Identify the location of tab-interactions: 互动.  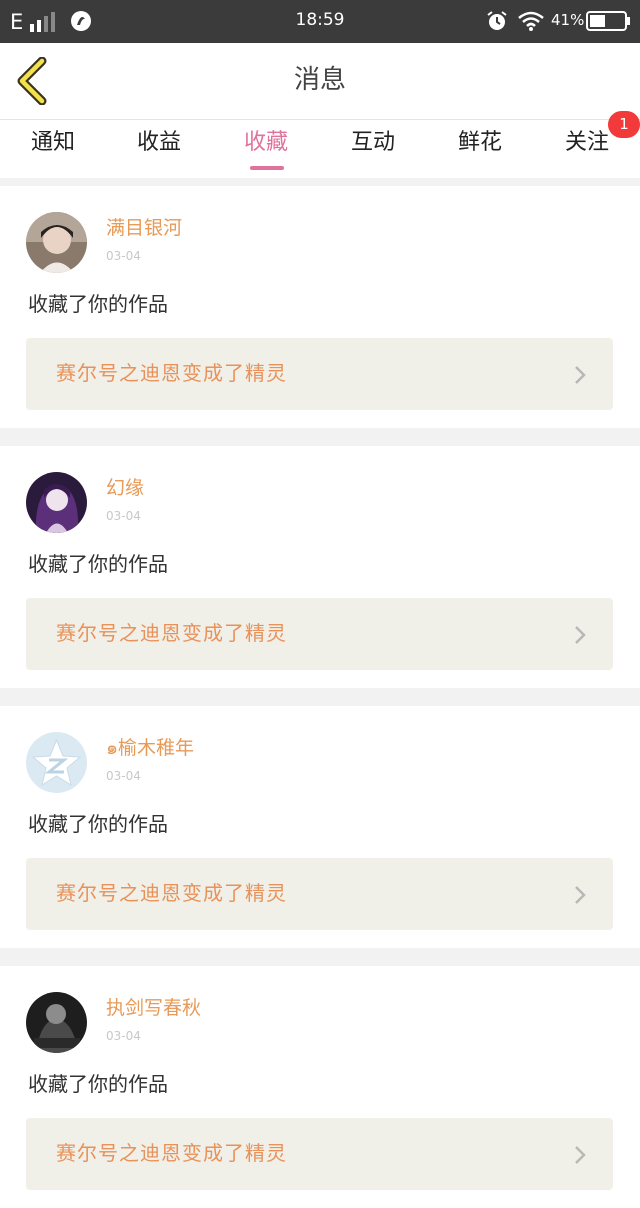
(373, 149).